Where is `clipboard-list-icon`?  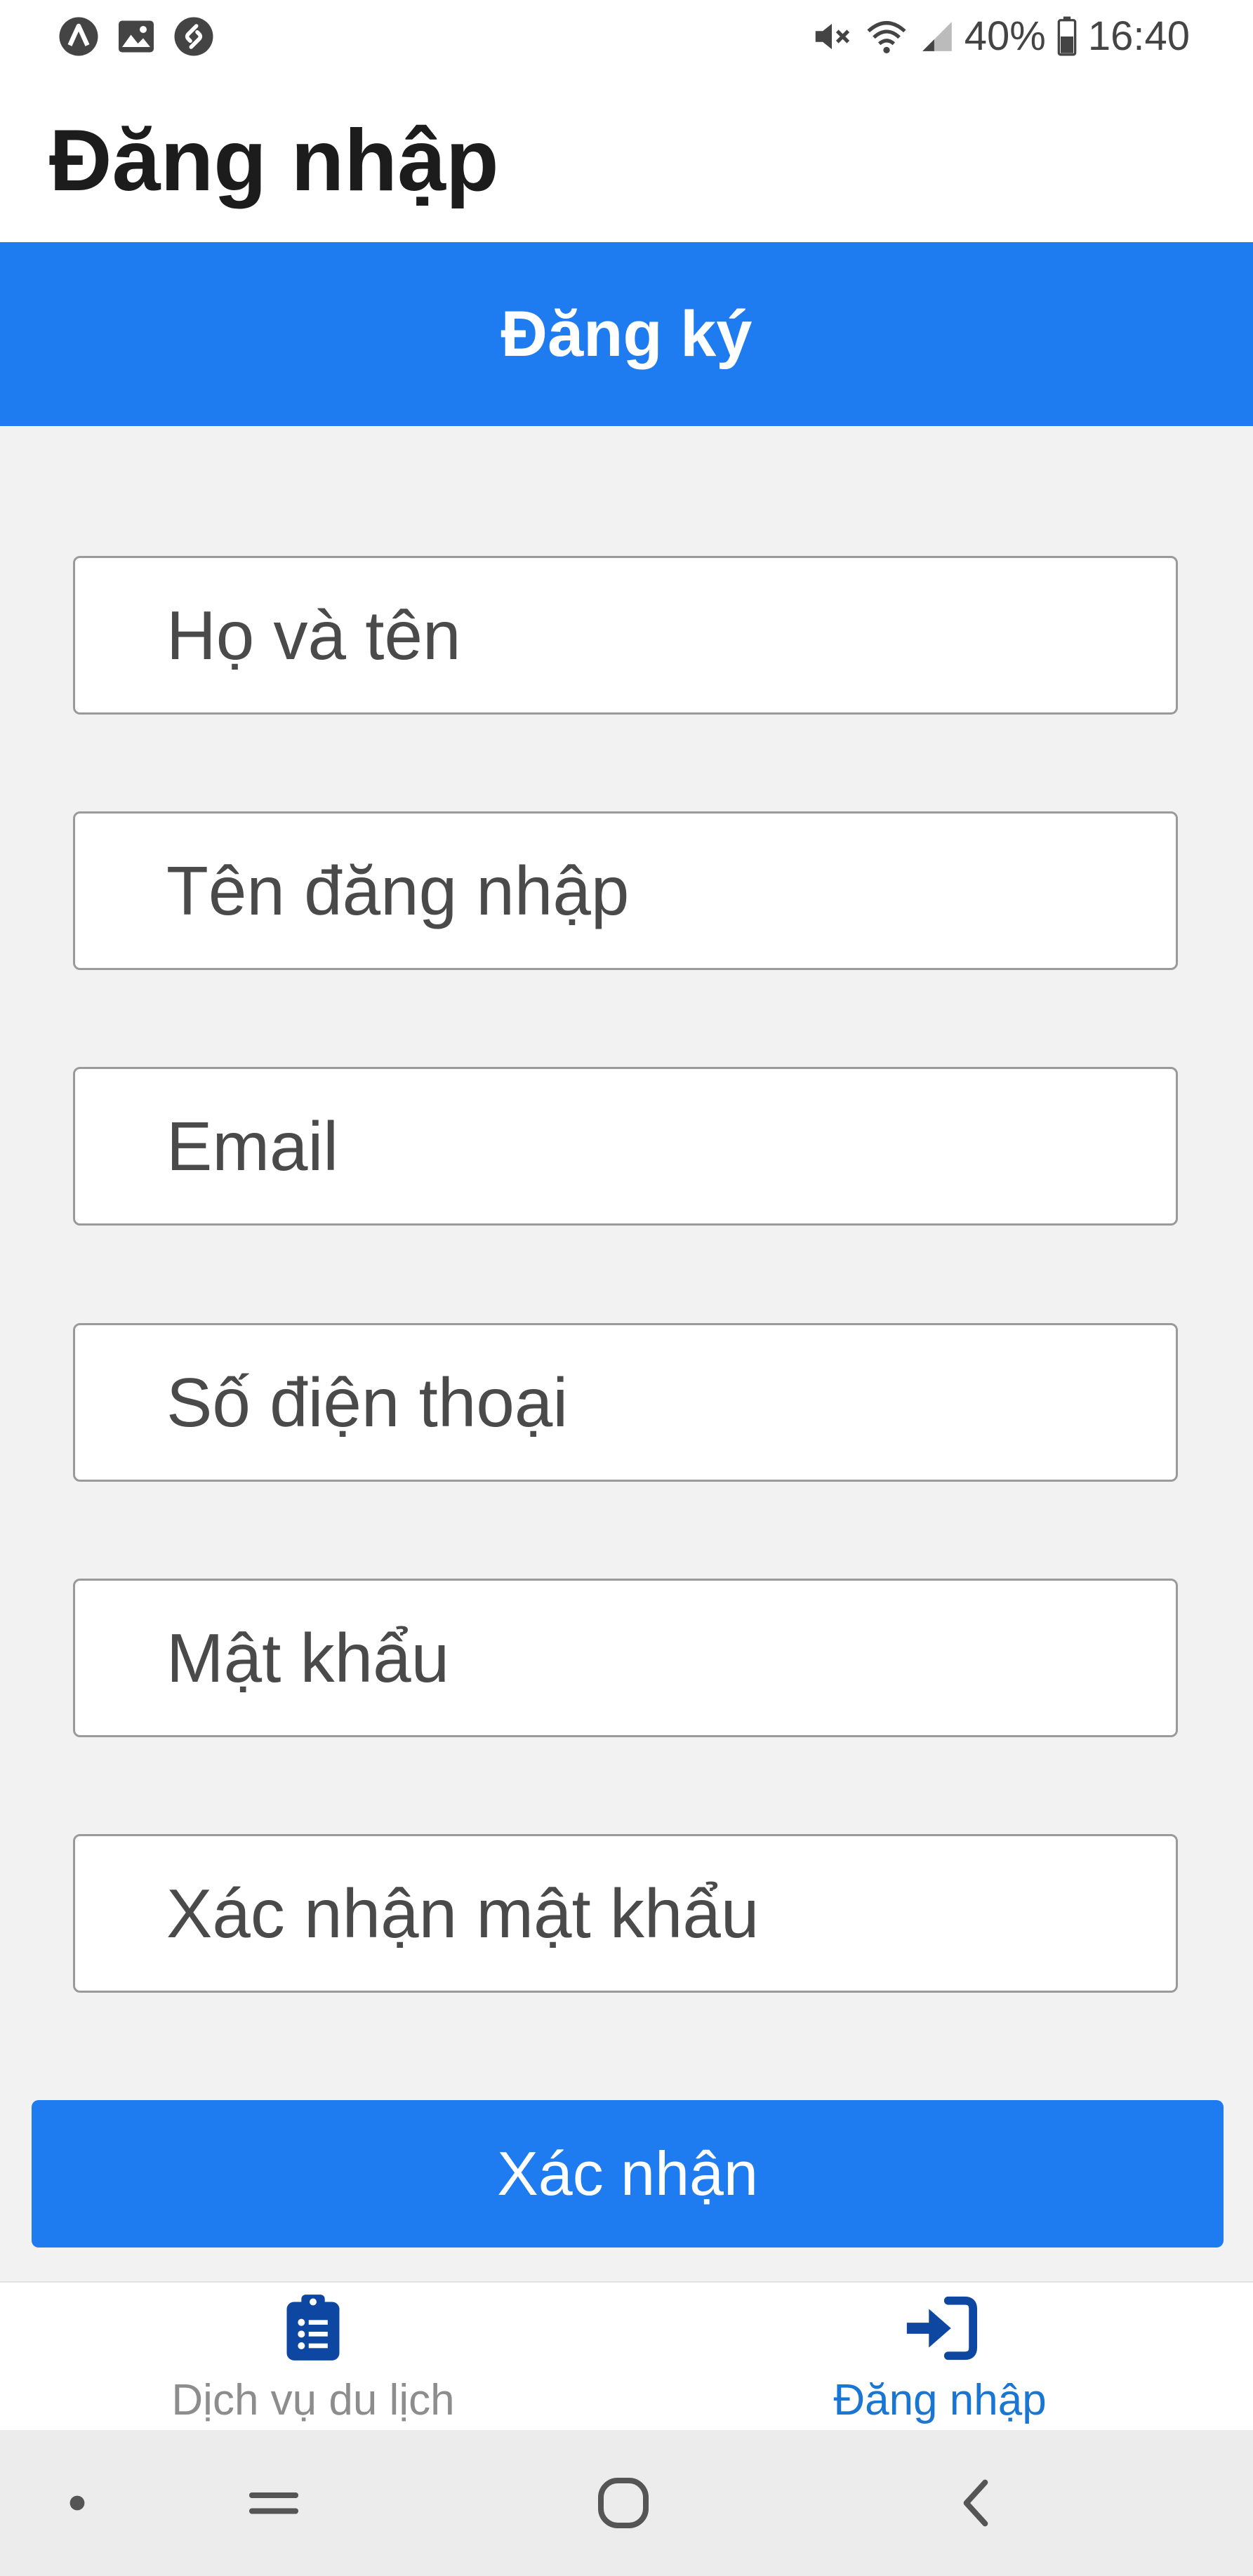 clipboard-list-icon is located at coordinates (313, 2329).